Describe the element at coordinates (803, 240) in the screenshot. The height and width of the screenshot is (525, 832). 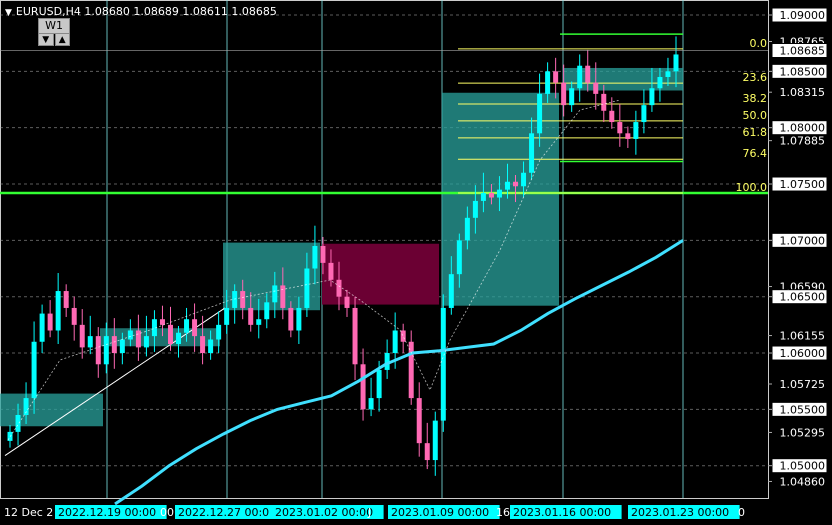
I see `price-axis-label: 1.07000` at that location.